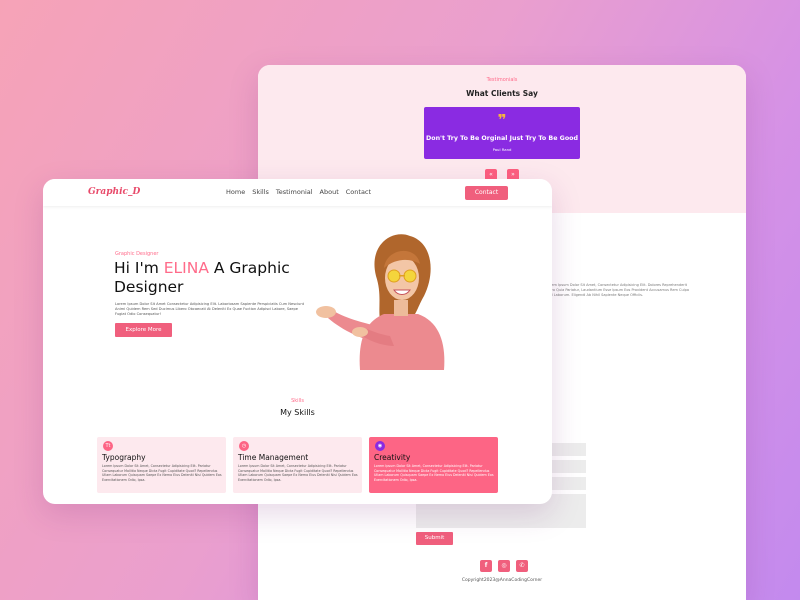 This screenshot has width=800, height=600. What do you see at coordinates (297, 401) in the screenshot?
I see `skills-kicker: Skills` at bounding box center [297, 401].